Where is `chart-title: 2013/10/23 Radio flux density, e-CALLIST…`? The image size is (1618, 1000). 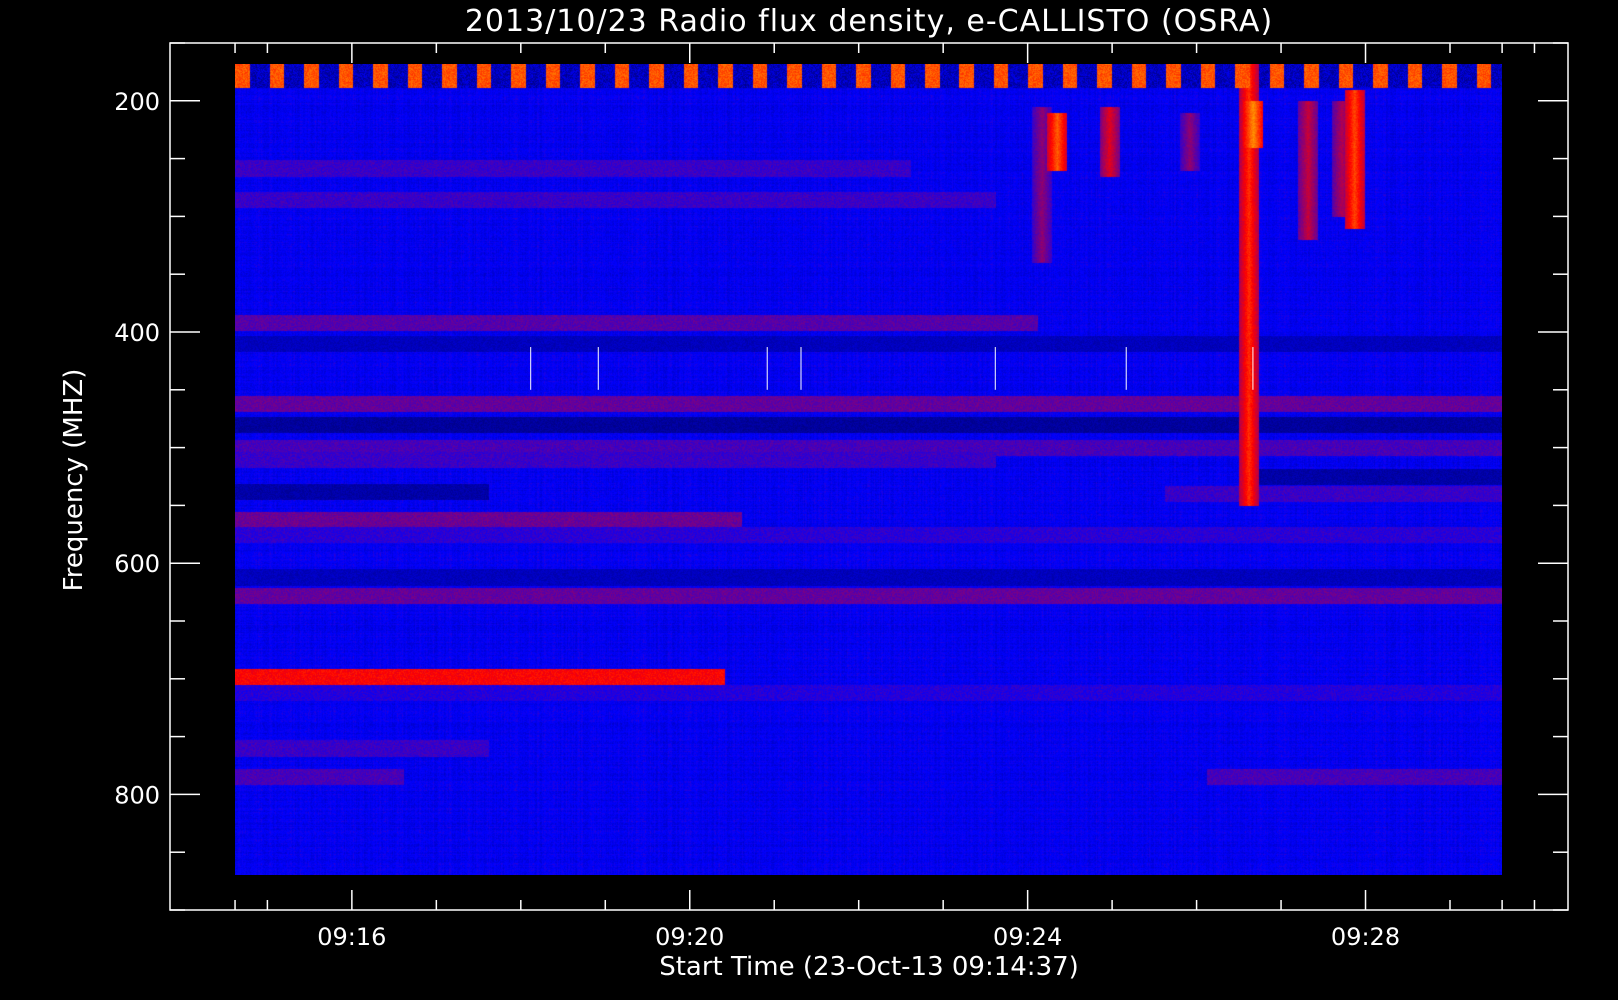 chart-title: 2013/10/23 Radio flux density, e-CALLIST… is located at coordinates (869, 21).